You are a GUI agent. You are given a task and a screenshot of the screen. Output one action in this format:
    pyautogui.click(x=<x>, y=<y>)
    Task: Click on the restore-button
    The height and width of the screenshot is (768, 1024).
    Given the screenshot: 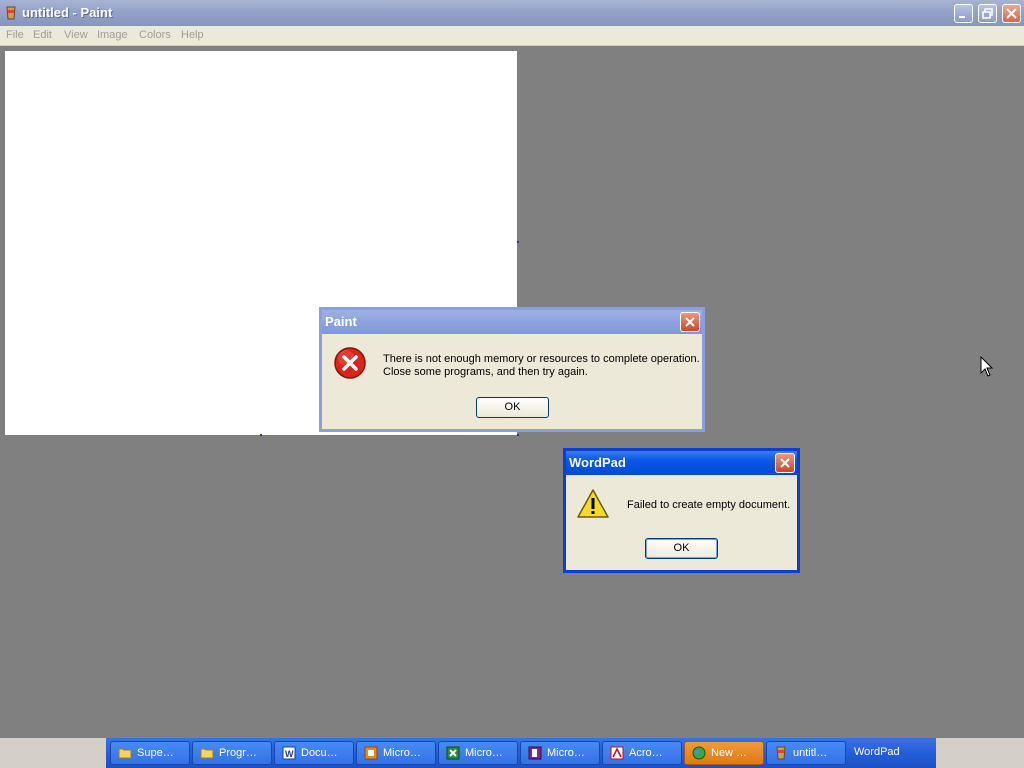 What is the action you would take?
    pyautogui.click(x=987, y=13)
    